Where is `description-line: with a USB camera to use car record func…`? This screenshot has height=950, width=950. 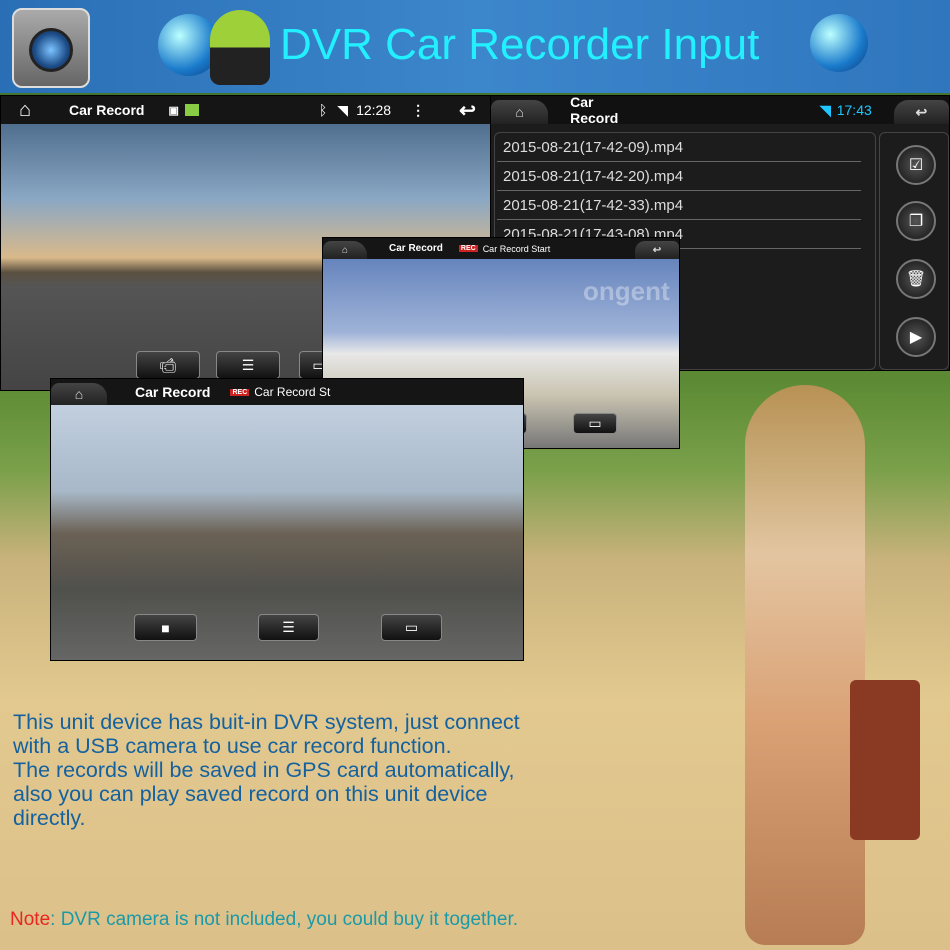
description-line: with a USB camera to use car record func… is located at coordinates (232, 746).